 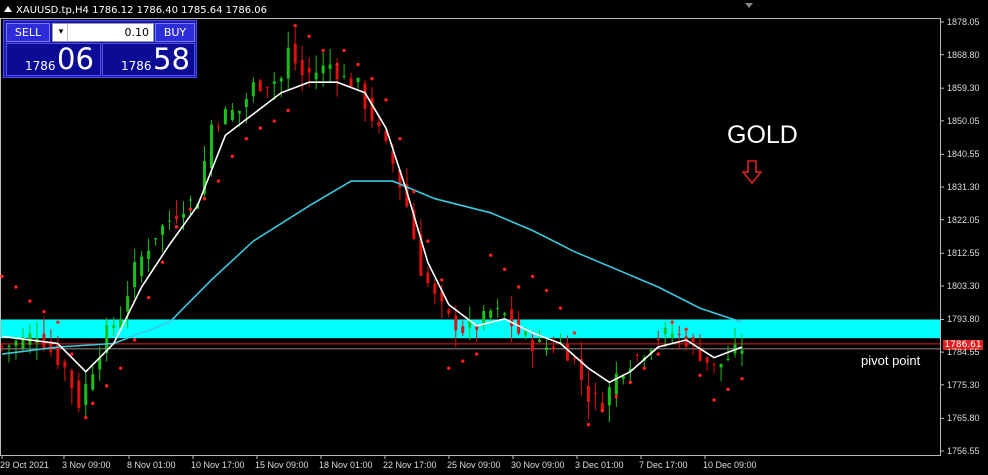 What do you see at coordinates (175, 32) in the screenshot?
I see `buy-button: BUY` at bounding box center [175, 32].